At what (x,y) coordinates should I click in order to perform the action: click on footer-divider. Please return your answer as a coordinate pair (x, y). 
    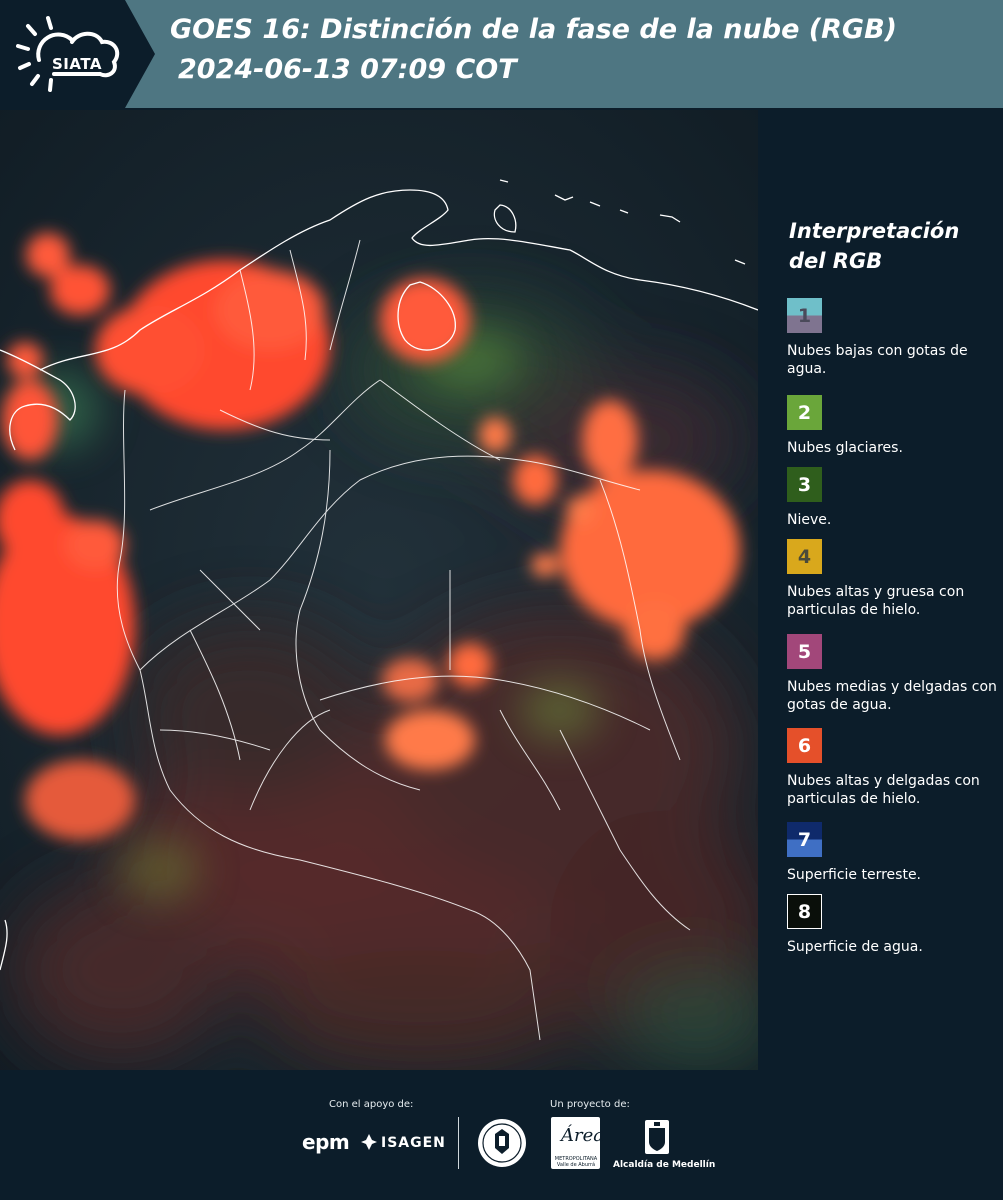
    Looking at the image, I should click on (458, 1143).